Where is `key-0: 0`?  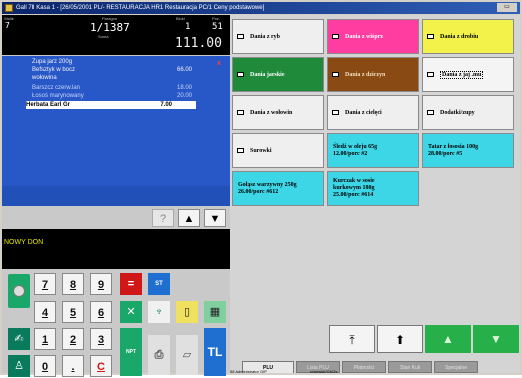
key-0: 0 is located at coordinates (45, 366).